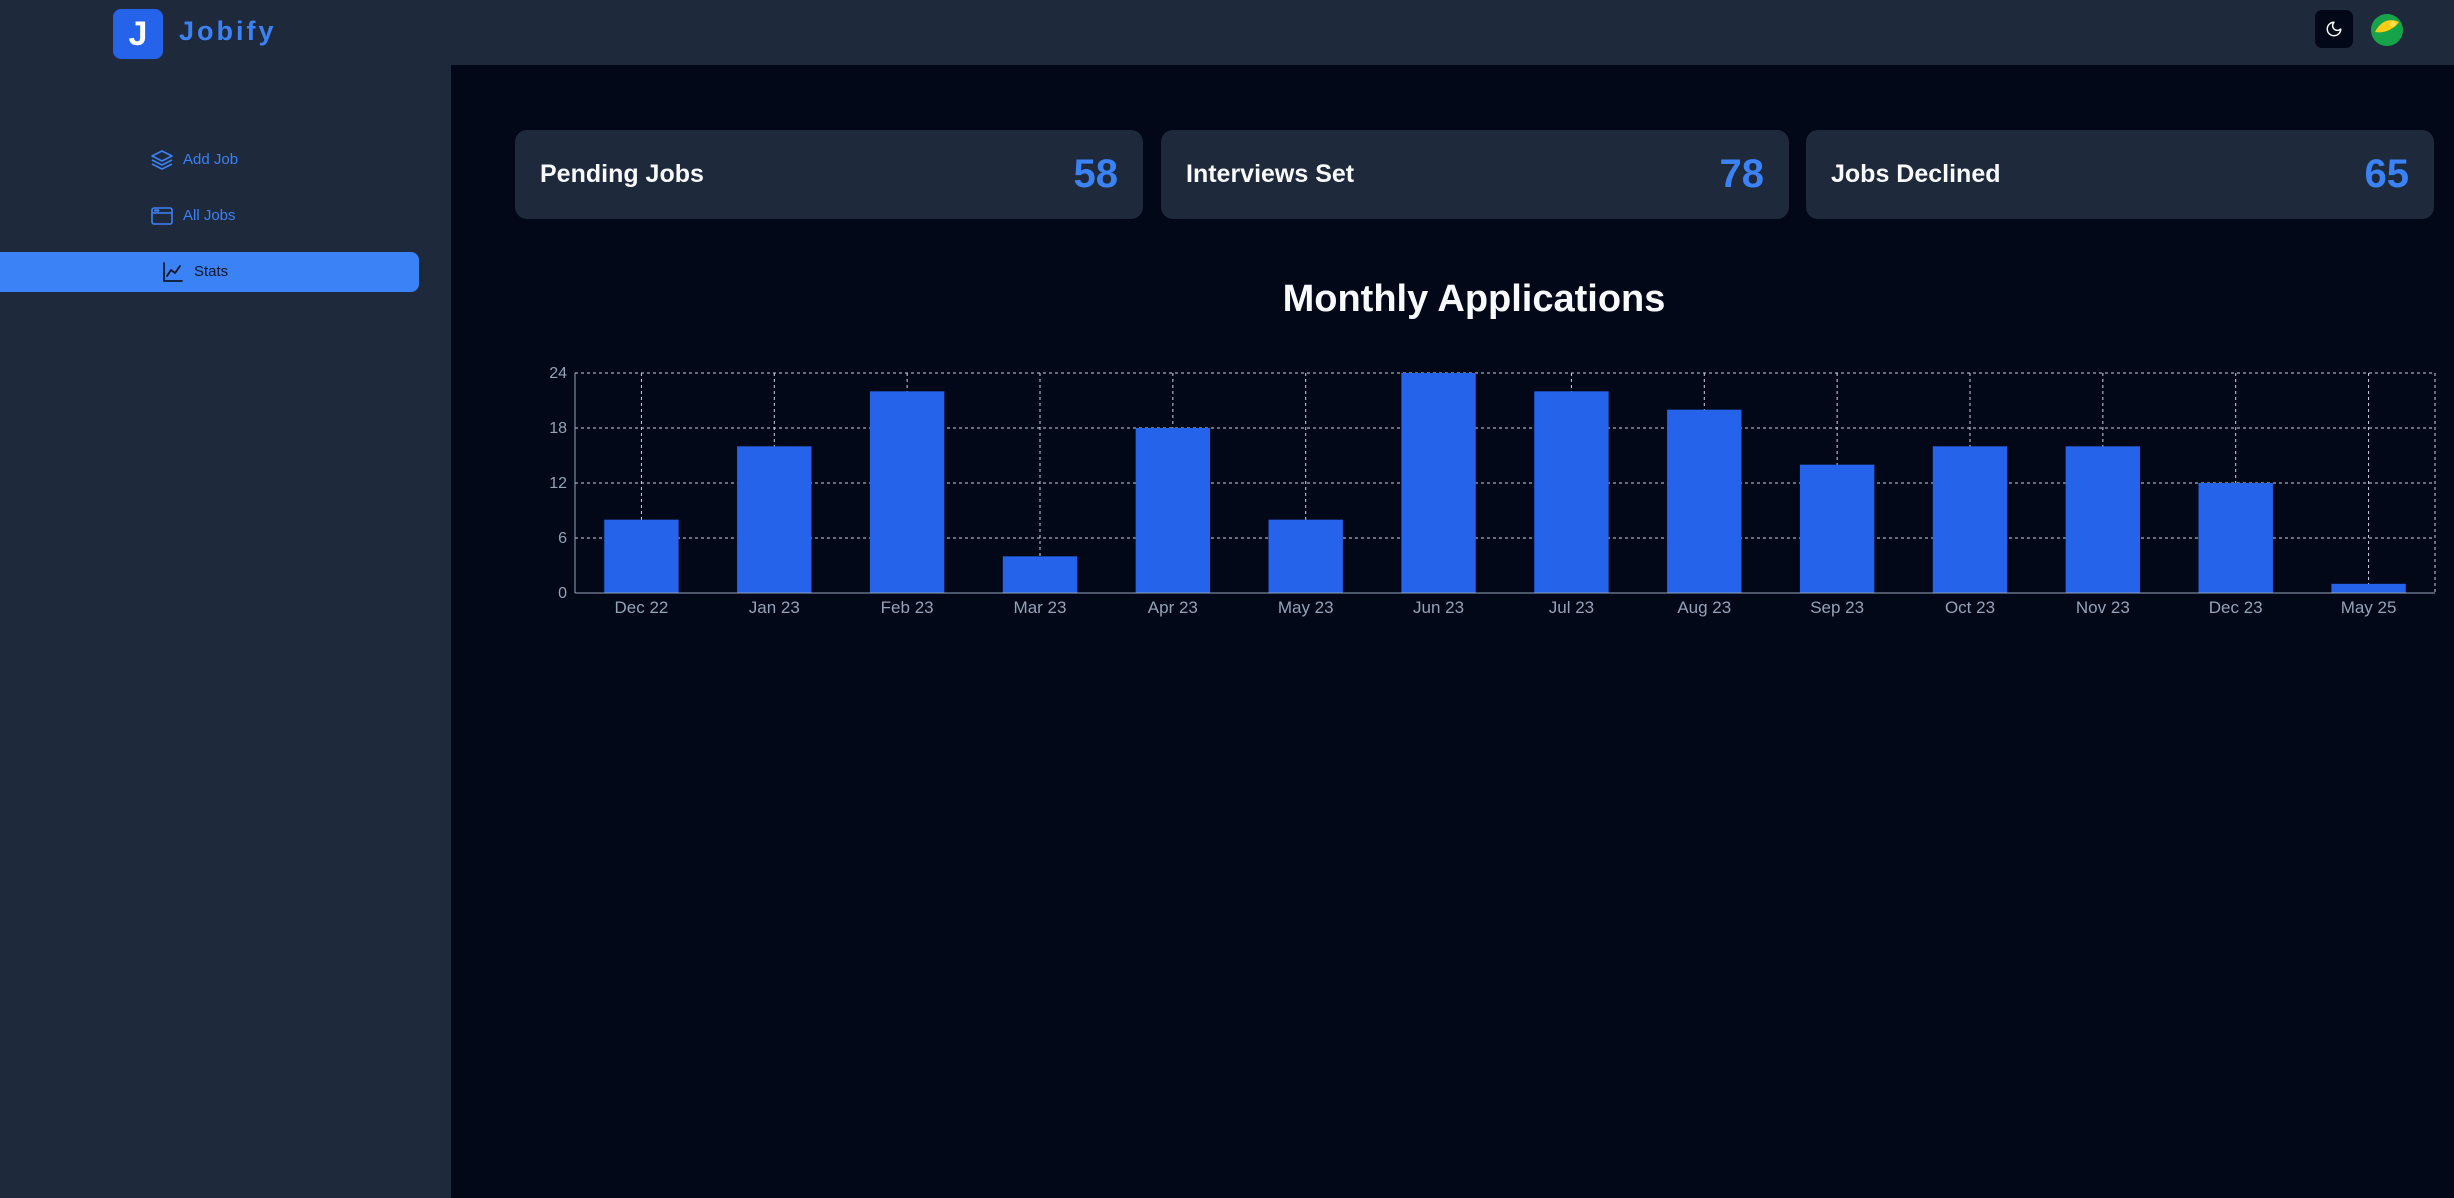 The image size is (2454, 1198). Describe the element at coordinates (1096, 174) in the screenshot. I see `stat-value: 58` at that location.